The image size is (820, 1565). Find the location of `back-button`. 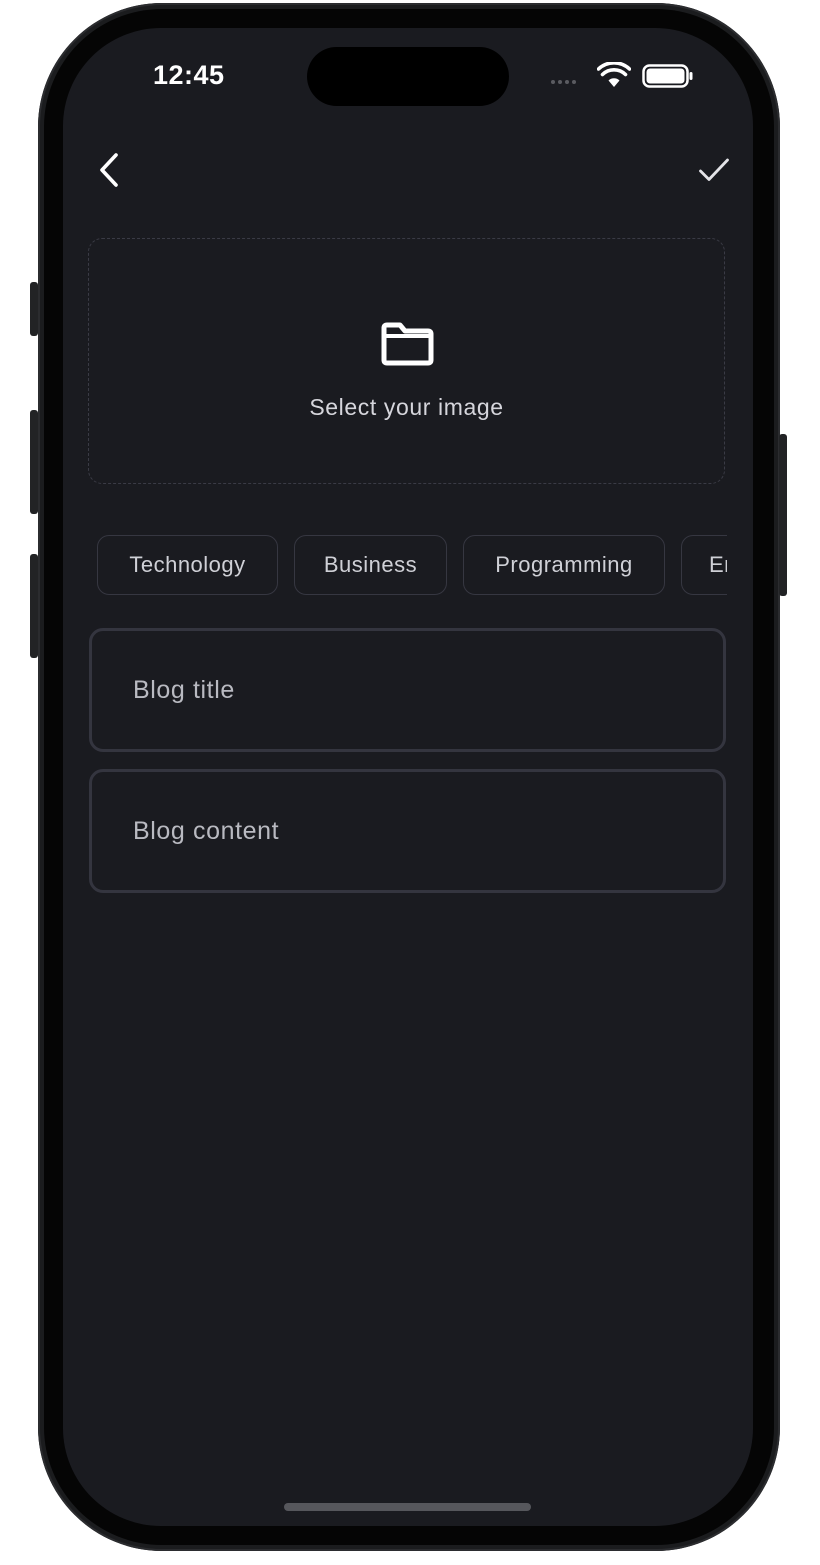

back-button is located at coordinates (109, 170).